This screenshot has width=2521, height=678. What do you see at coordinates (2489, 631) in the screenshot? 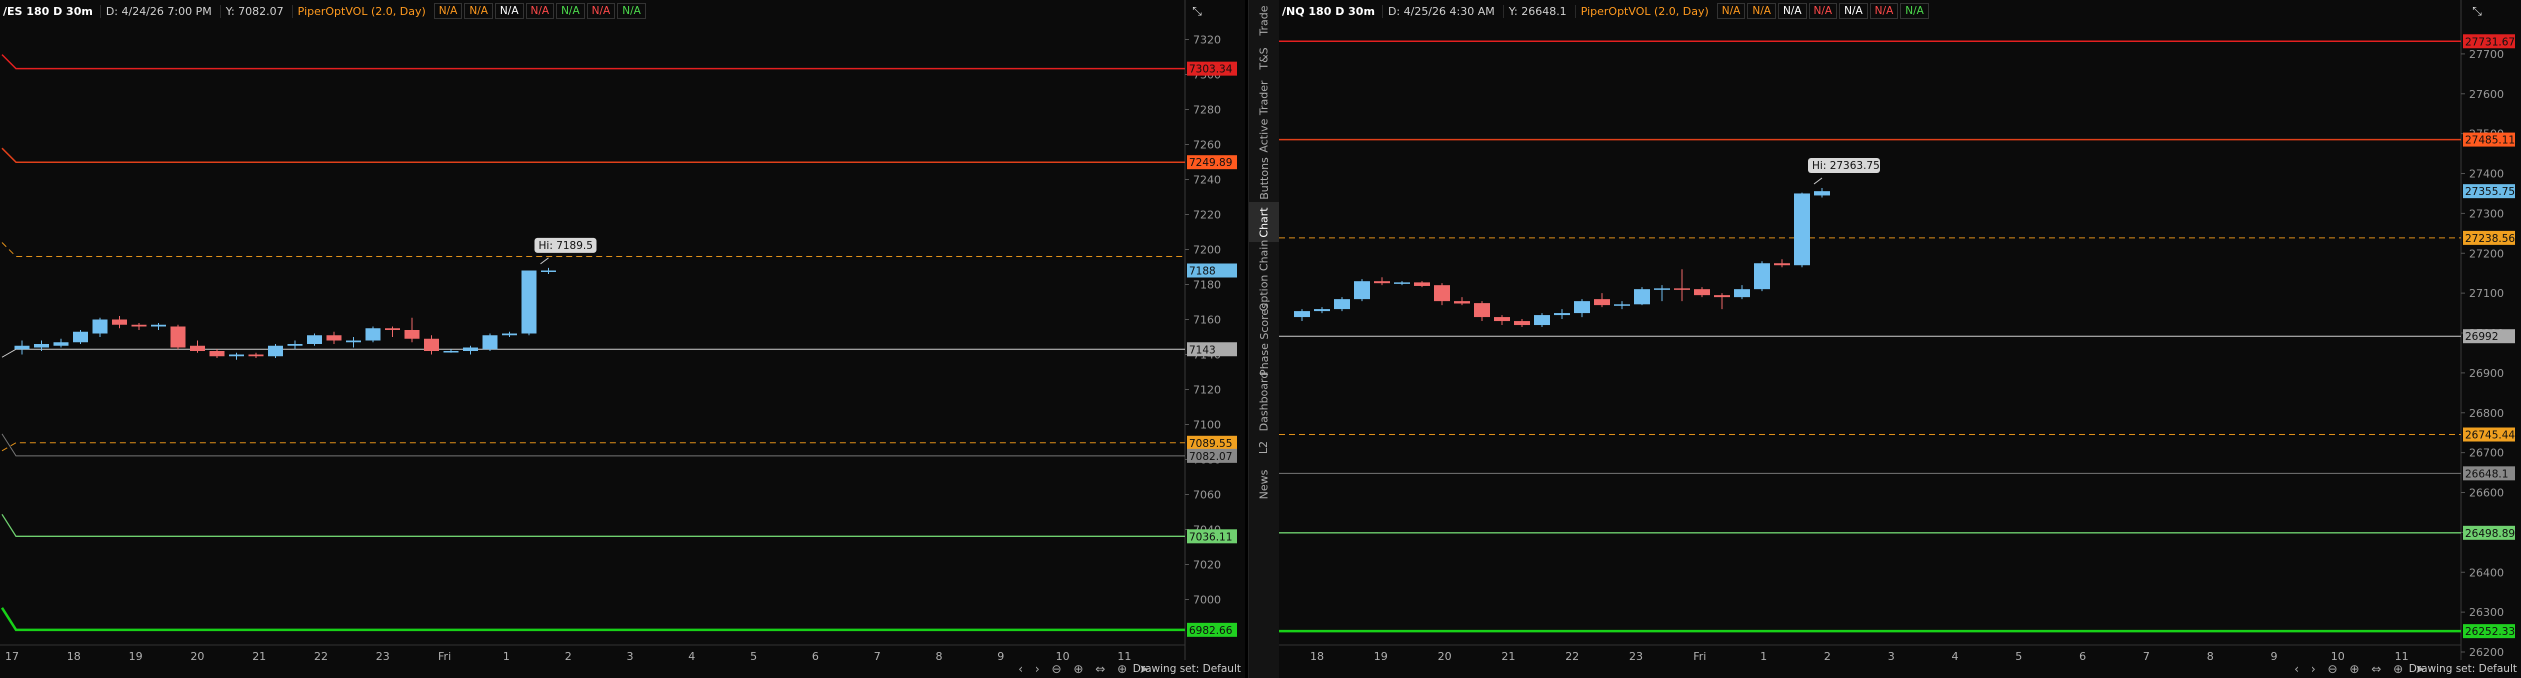
I see `nq-price-badge: 26252.33` at bounding box center [2489, 631].